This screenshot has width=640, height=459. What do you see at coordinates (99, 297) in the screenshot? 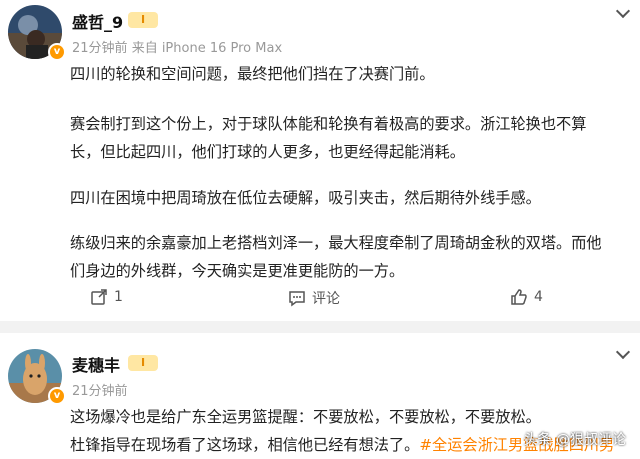
I see `repost-icon` at bounding box center [99, 297].